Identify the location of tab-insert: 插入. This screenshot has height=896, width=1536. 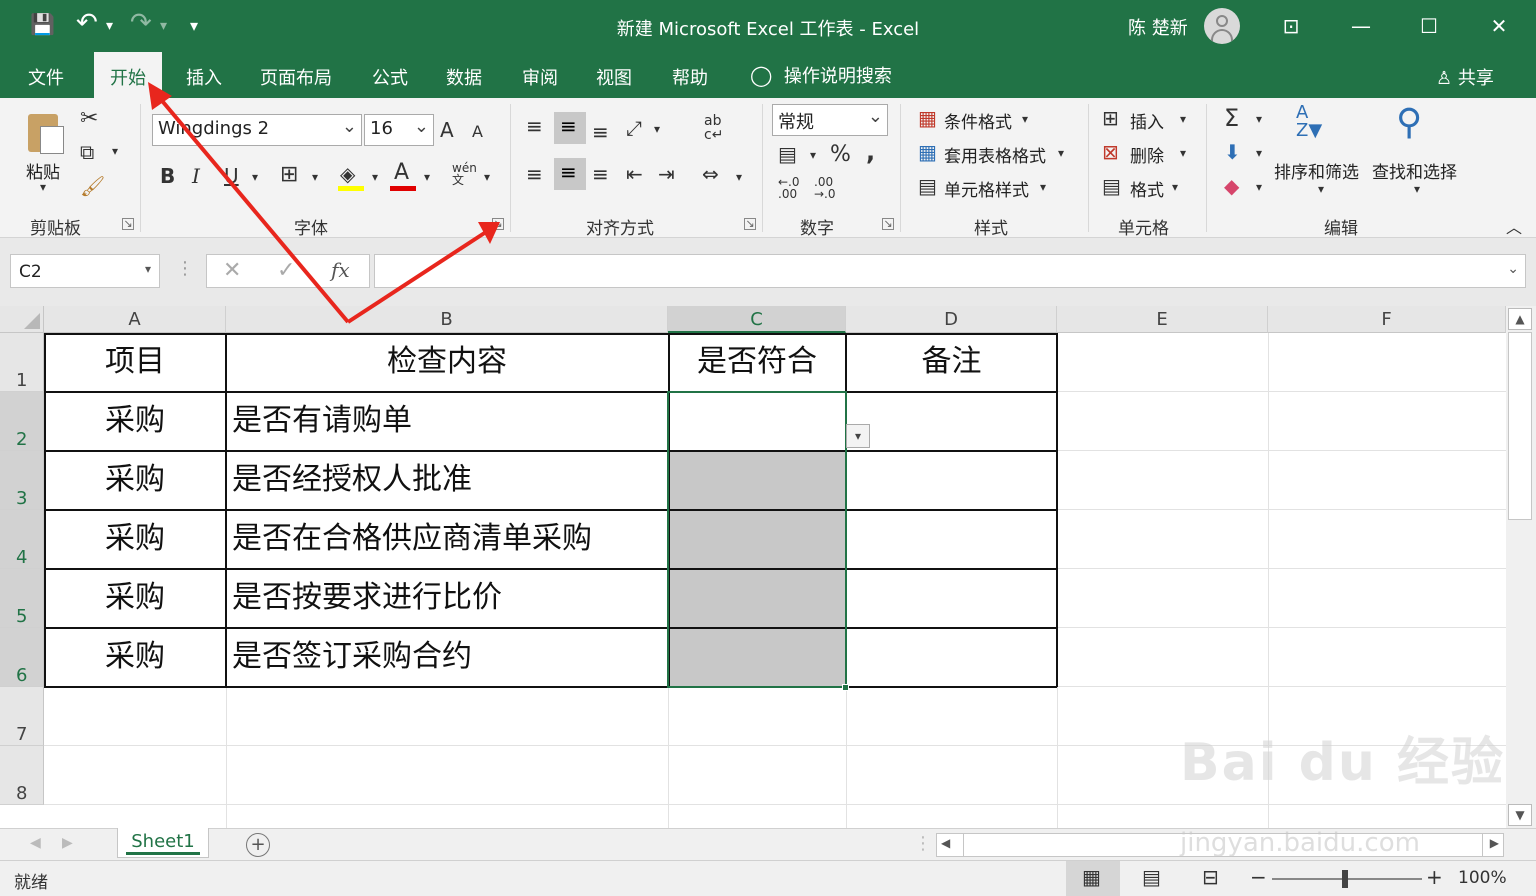
(204, 77).